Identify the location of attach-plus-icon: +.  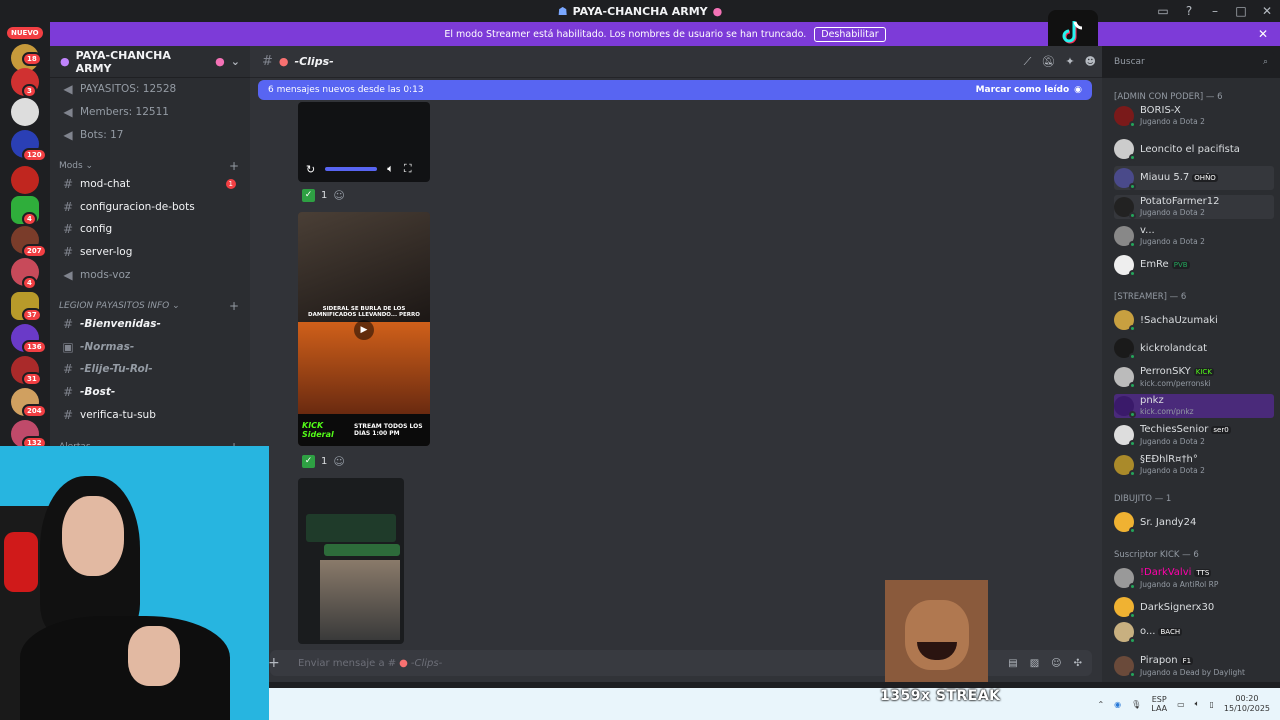
(274, 663).